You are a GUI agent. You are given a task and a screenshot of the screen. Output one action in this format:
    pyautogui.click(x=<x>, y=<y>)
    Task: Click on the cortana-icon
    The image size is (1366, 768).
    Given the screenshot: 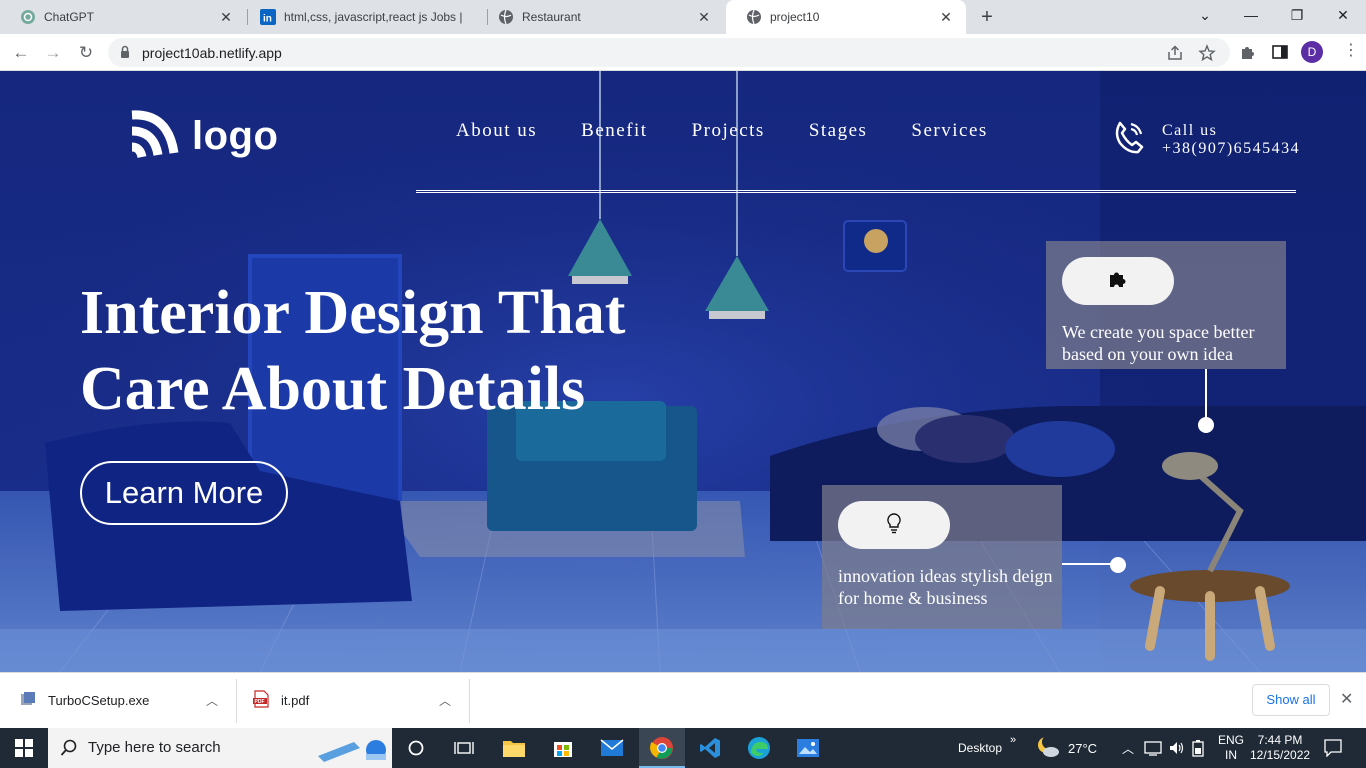 What is the action you would take?
    pyautogui.click(x=416, y=748)
    